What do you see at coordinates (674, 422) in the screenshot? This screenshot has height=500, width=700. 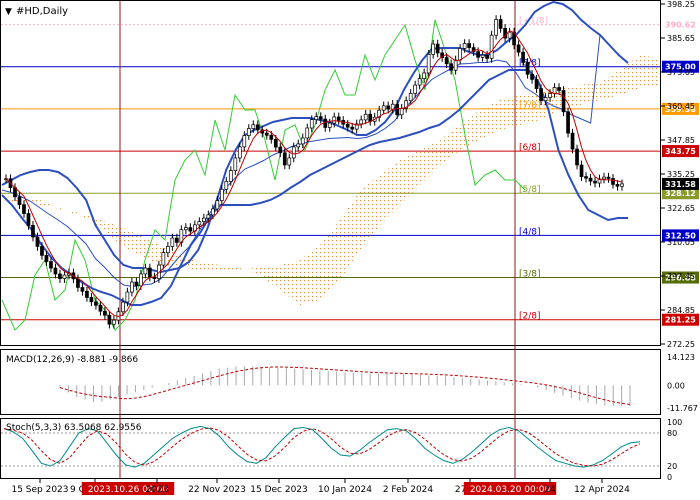 I see `stoch-axis-label: 100` at bounding box center [674, 422].